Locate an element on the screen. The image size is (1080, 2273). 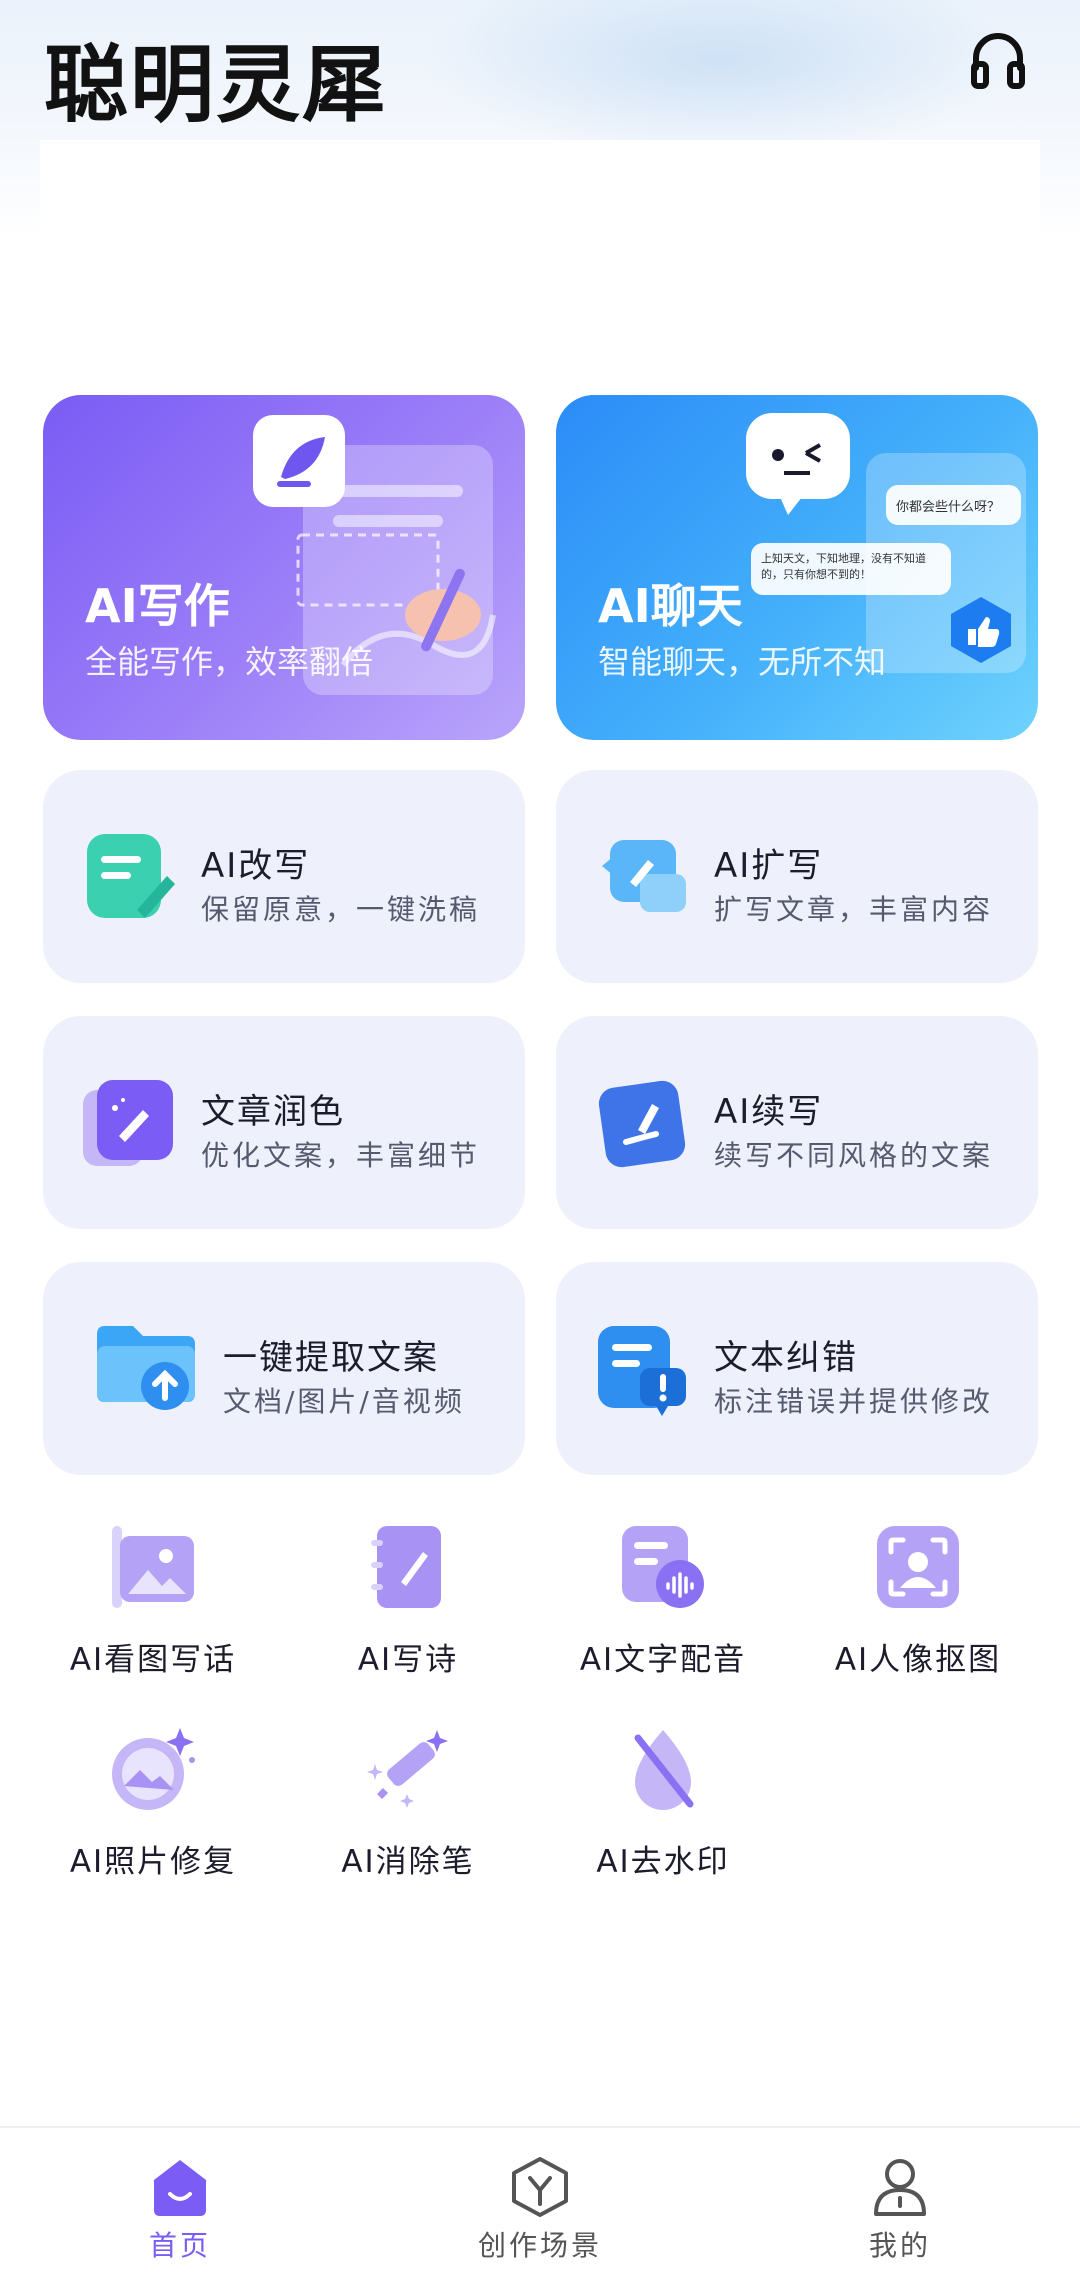
tool-label: AI去水印 is located at coordinates (663, 1862).